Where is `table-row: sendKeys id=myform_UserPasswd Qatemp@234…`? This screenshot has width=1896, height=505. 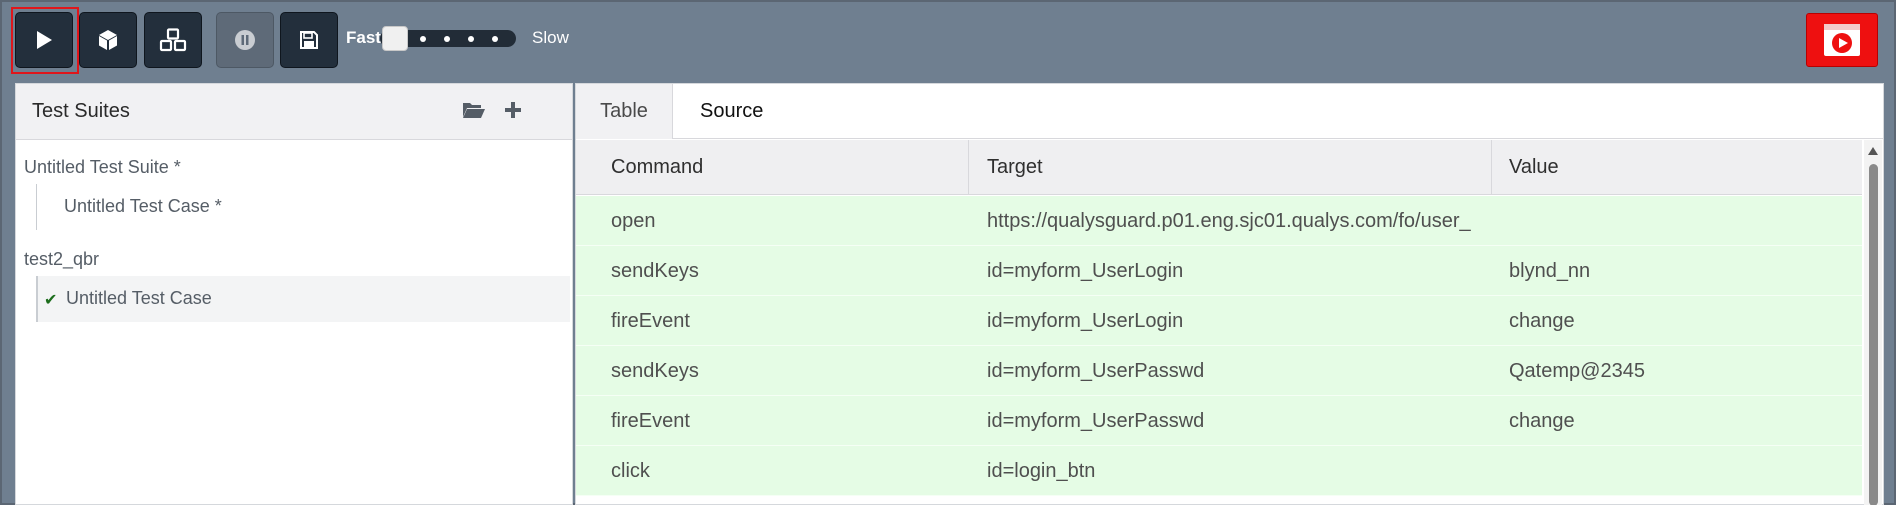
table-row: sendKeys id=myform_UserPasswd Qatemp@234… is located at coordinates (1219, 371).